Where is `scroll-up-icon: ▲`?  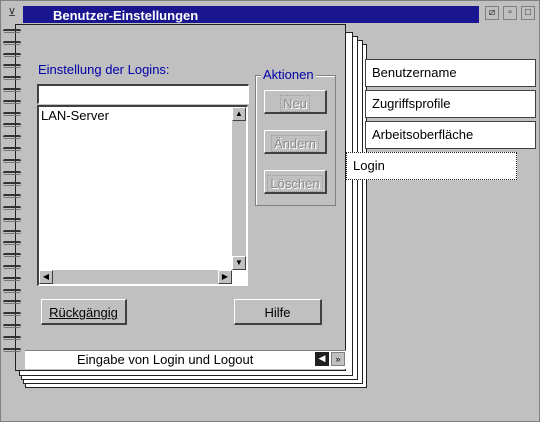
scroll-up-icon: ▲ is located at coordinates (239, 114).